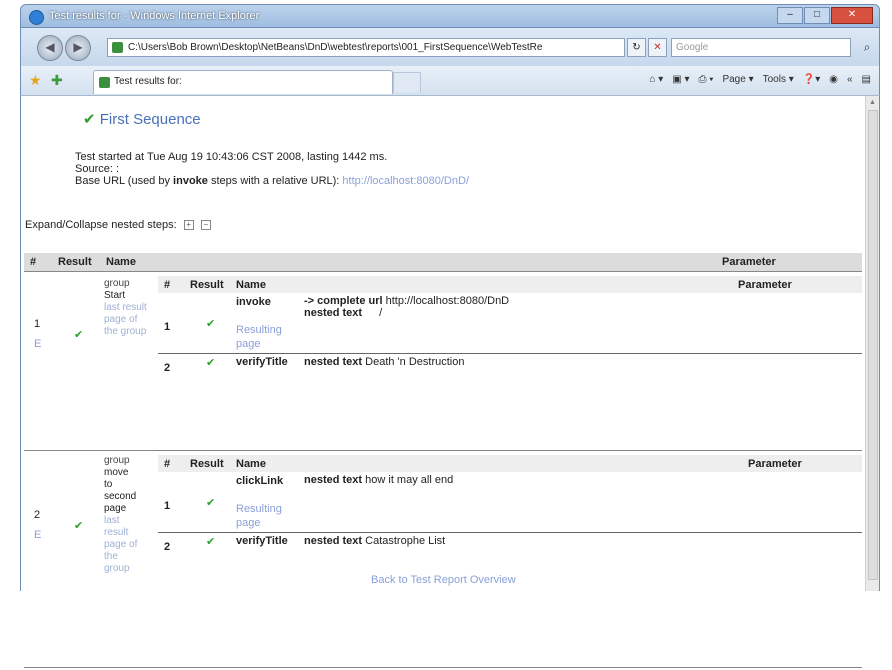  What do you see at coordinates (50, 48) in the screenshot?
I see `back-button: ◀` at bounding box center [50, 48].